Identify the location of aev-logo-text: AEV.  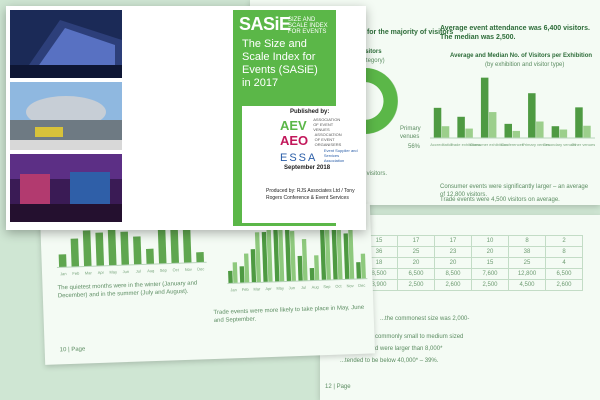
(293, 125).